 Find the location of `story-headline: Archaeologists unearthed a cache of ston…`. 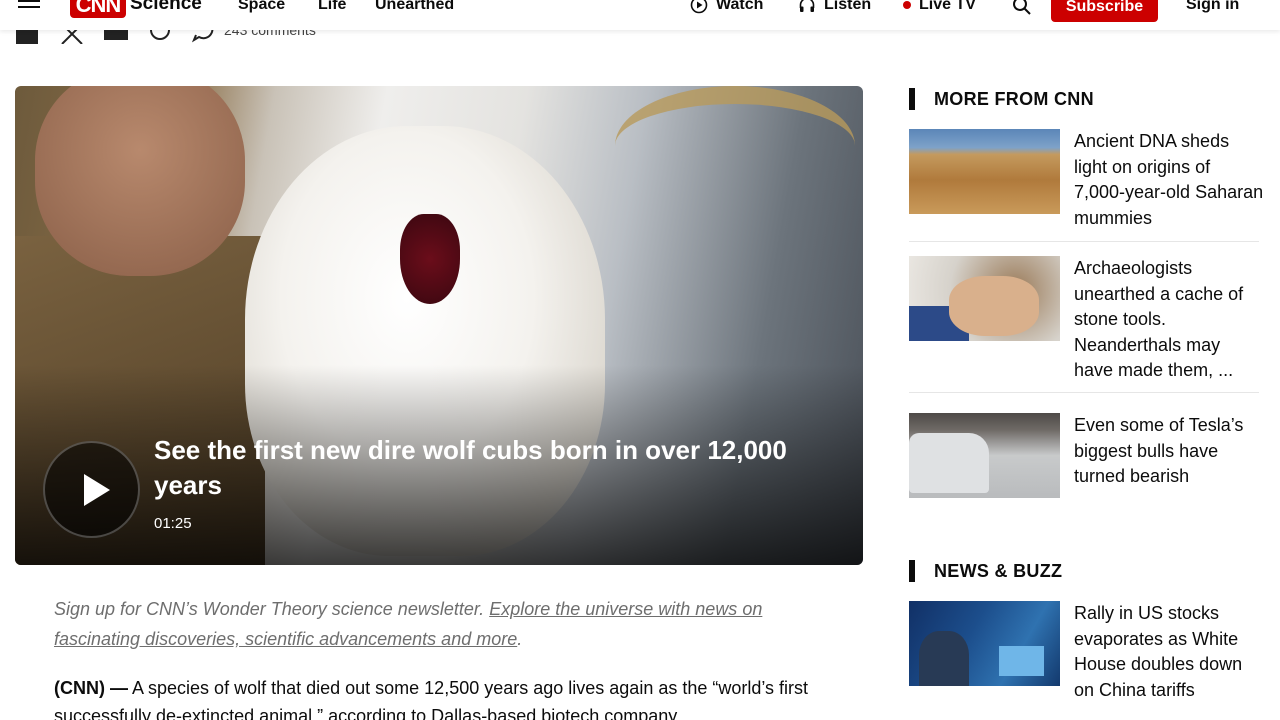

story-headline: Archaeologists unearthed a cache of ston… is located at coordinates (1169, 320).